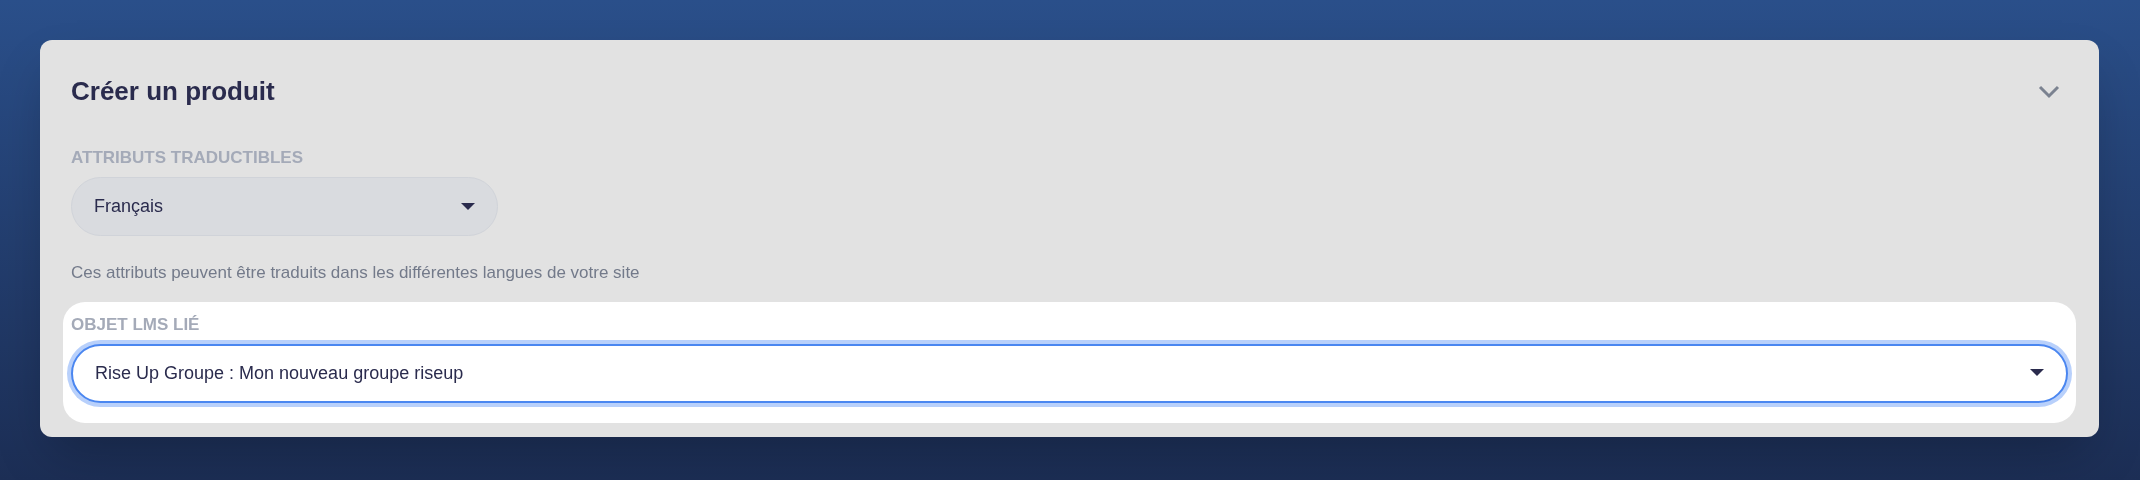 This screenshot has width=2140, height=480. Describe the element at coordinates (173, 91) in the screenshot. I see `card-title: Créer un produit` at that location.